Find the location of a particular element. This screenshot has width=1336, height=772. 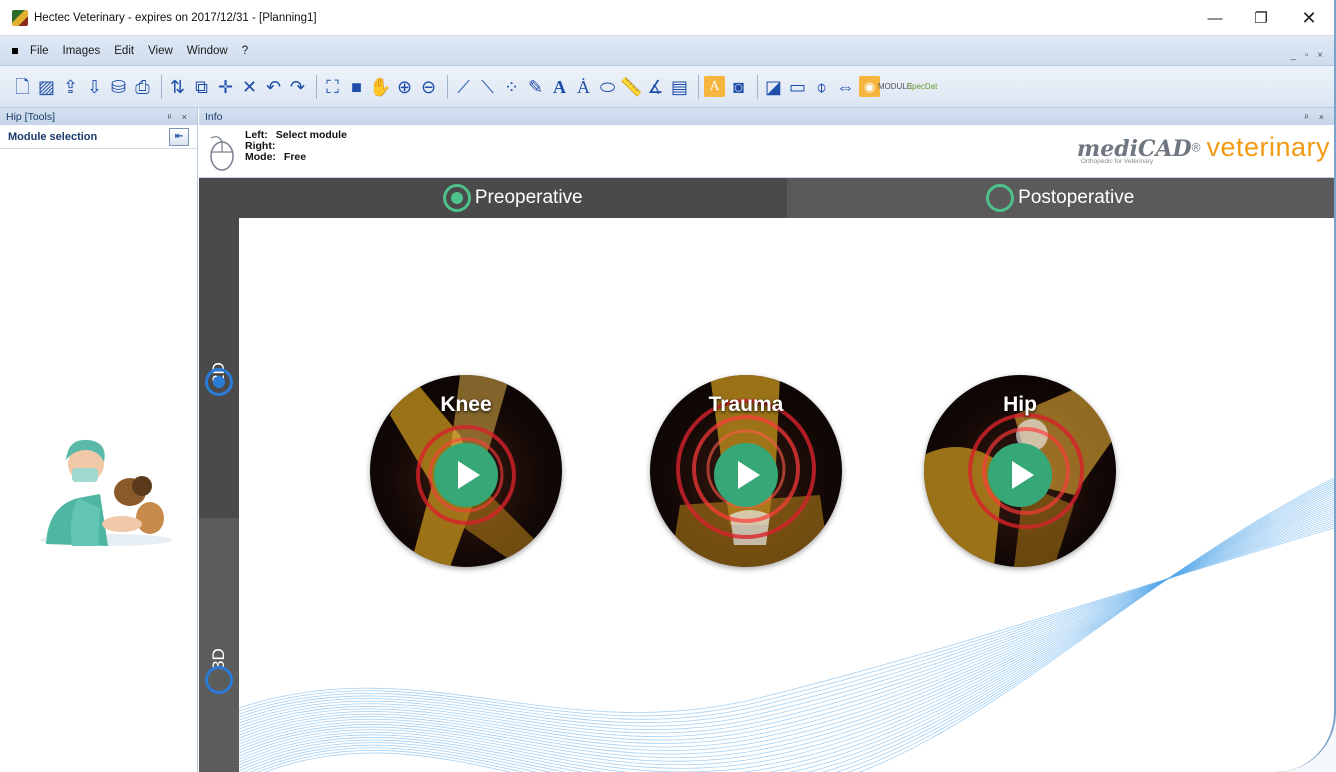

restore-button: ❐ is located at coordinates (1261, 18).